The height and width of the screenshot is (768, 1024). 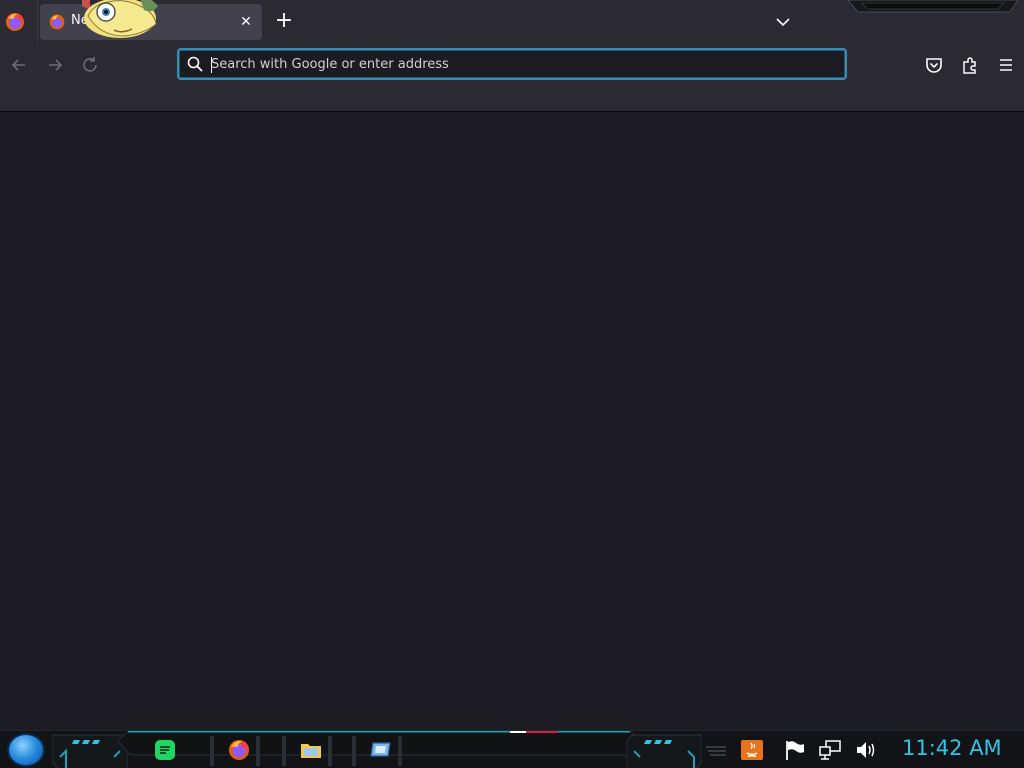 I want to click on cartoon-character-sticker, so click(x=120, y=19).